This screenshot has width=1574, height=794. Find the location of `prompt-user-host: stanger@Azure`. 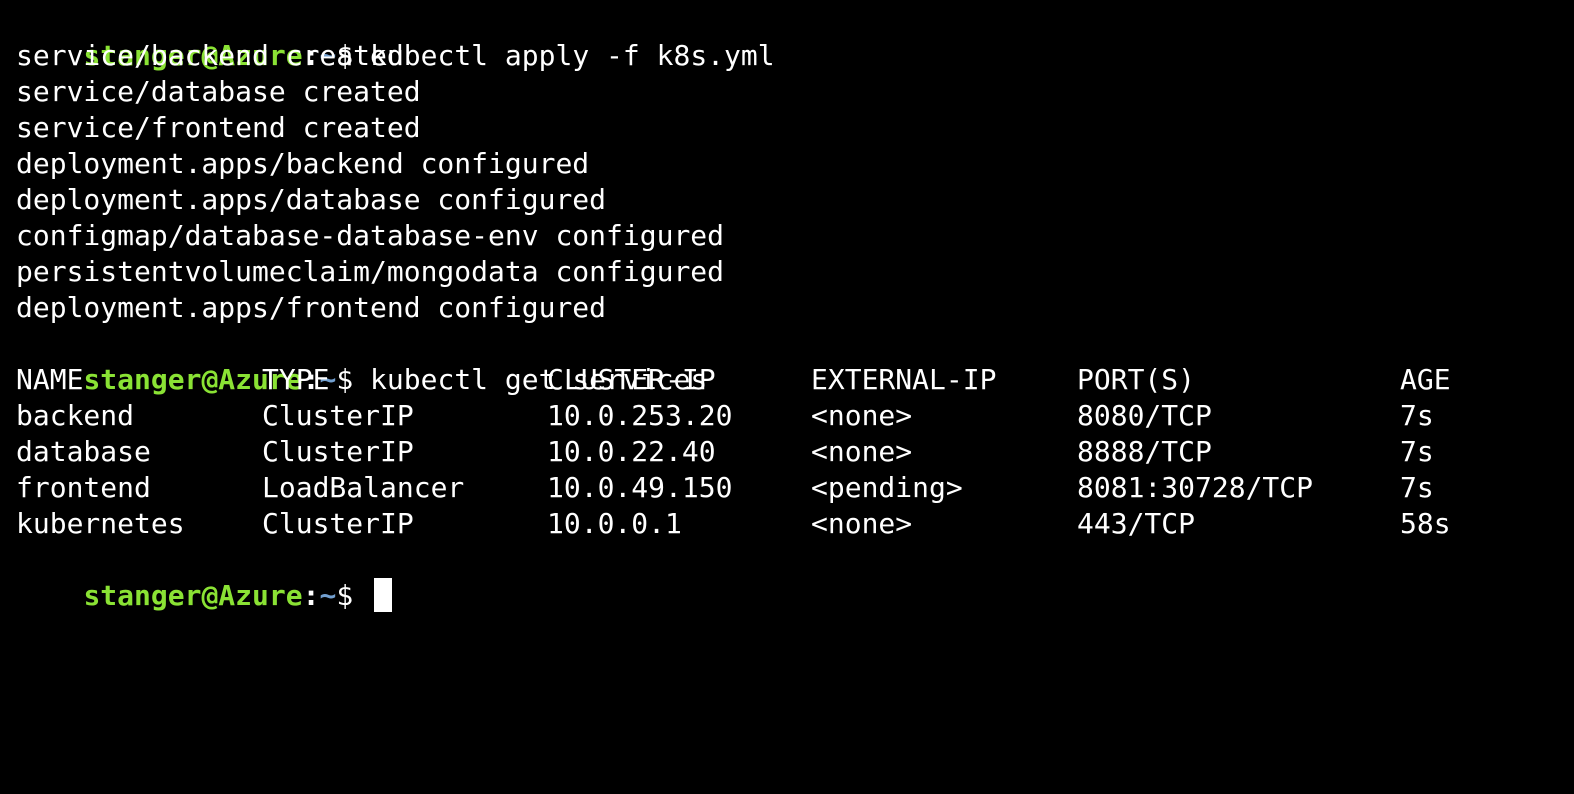

prompt-user-host: stanger@Azure is located at coordinates (193, 595).